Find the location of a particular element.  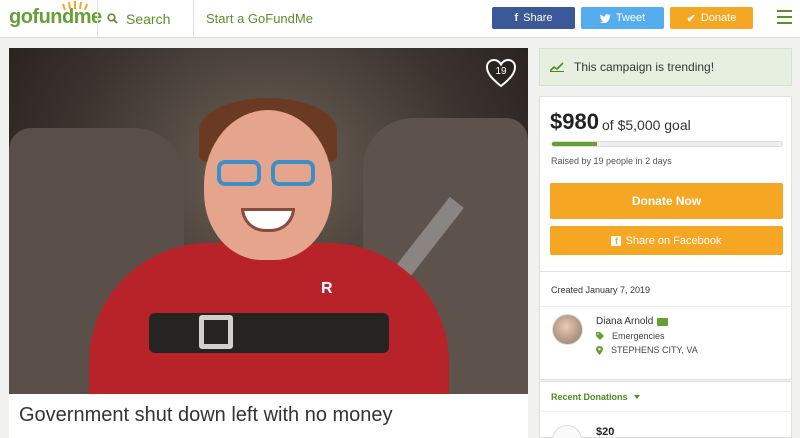

tweet-button: Tweet is located at coordinates (622, 18).